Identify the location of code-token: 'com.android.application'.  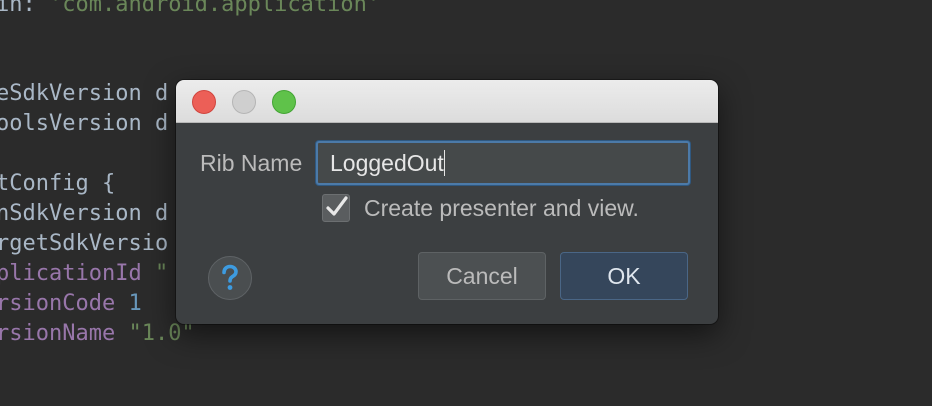
(214, 8).